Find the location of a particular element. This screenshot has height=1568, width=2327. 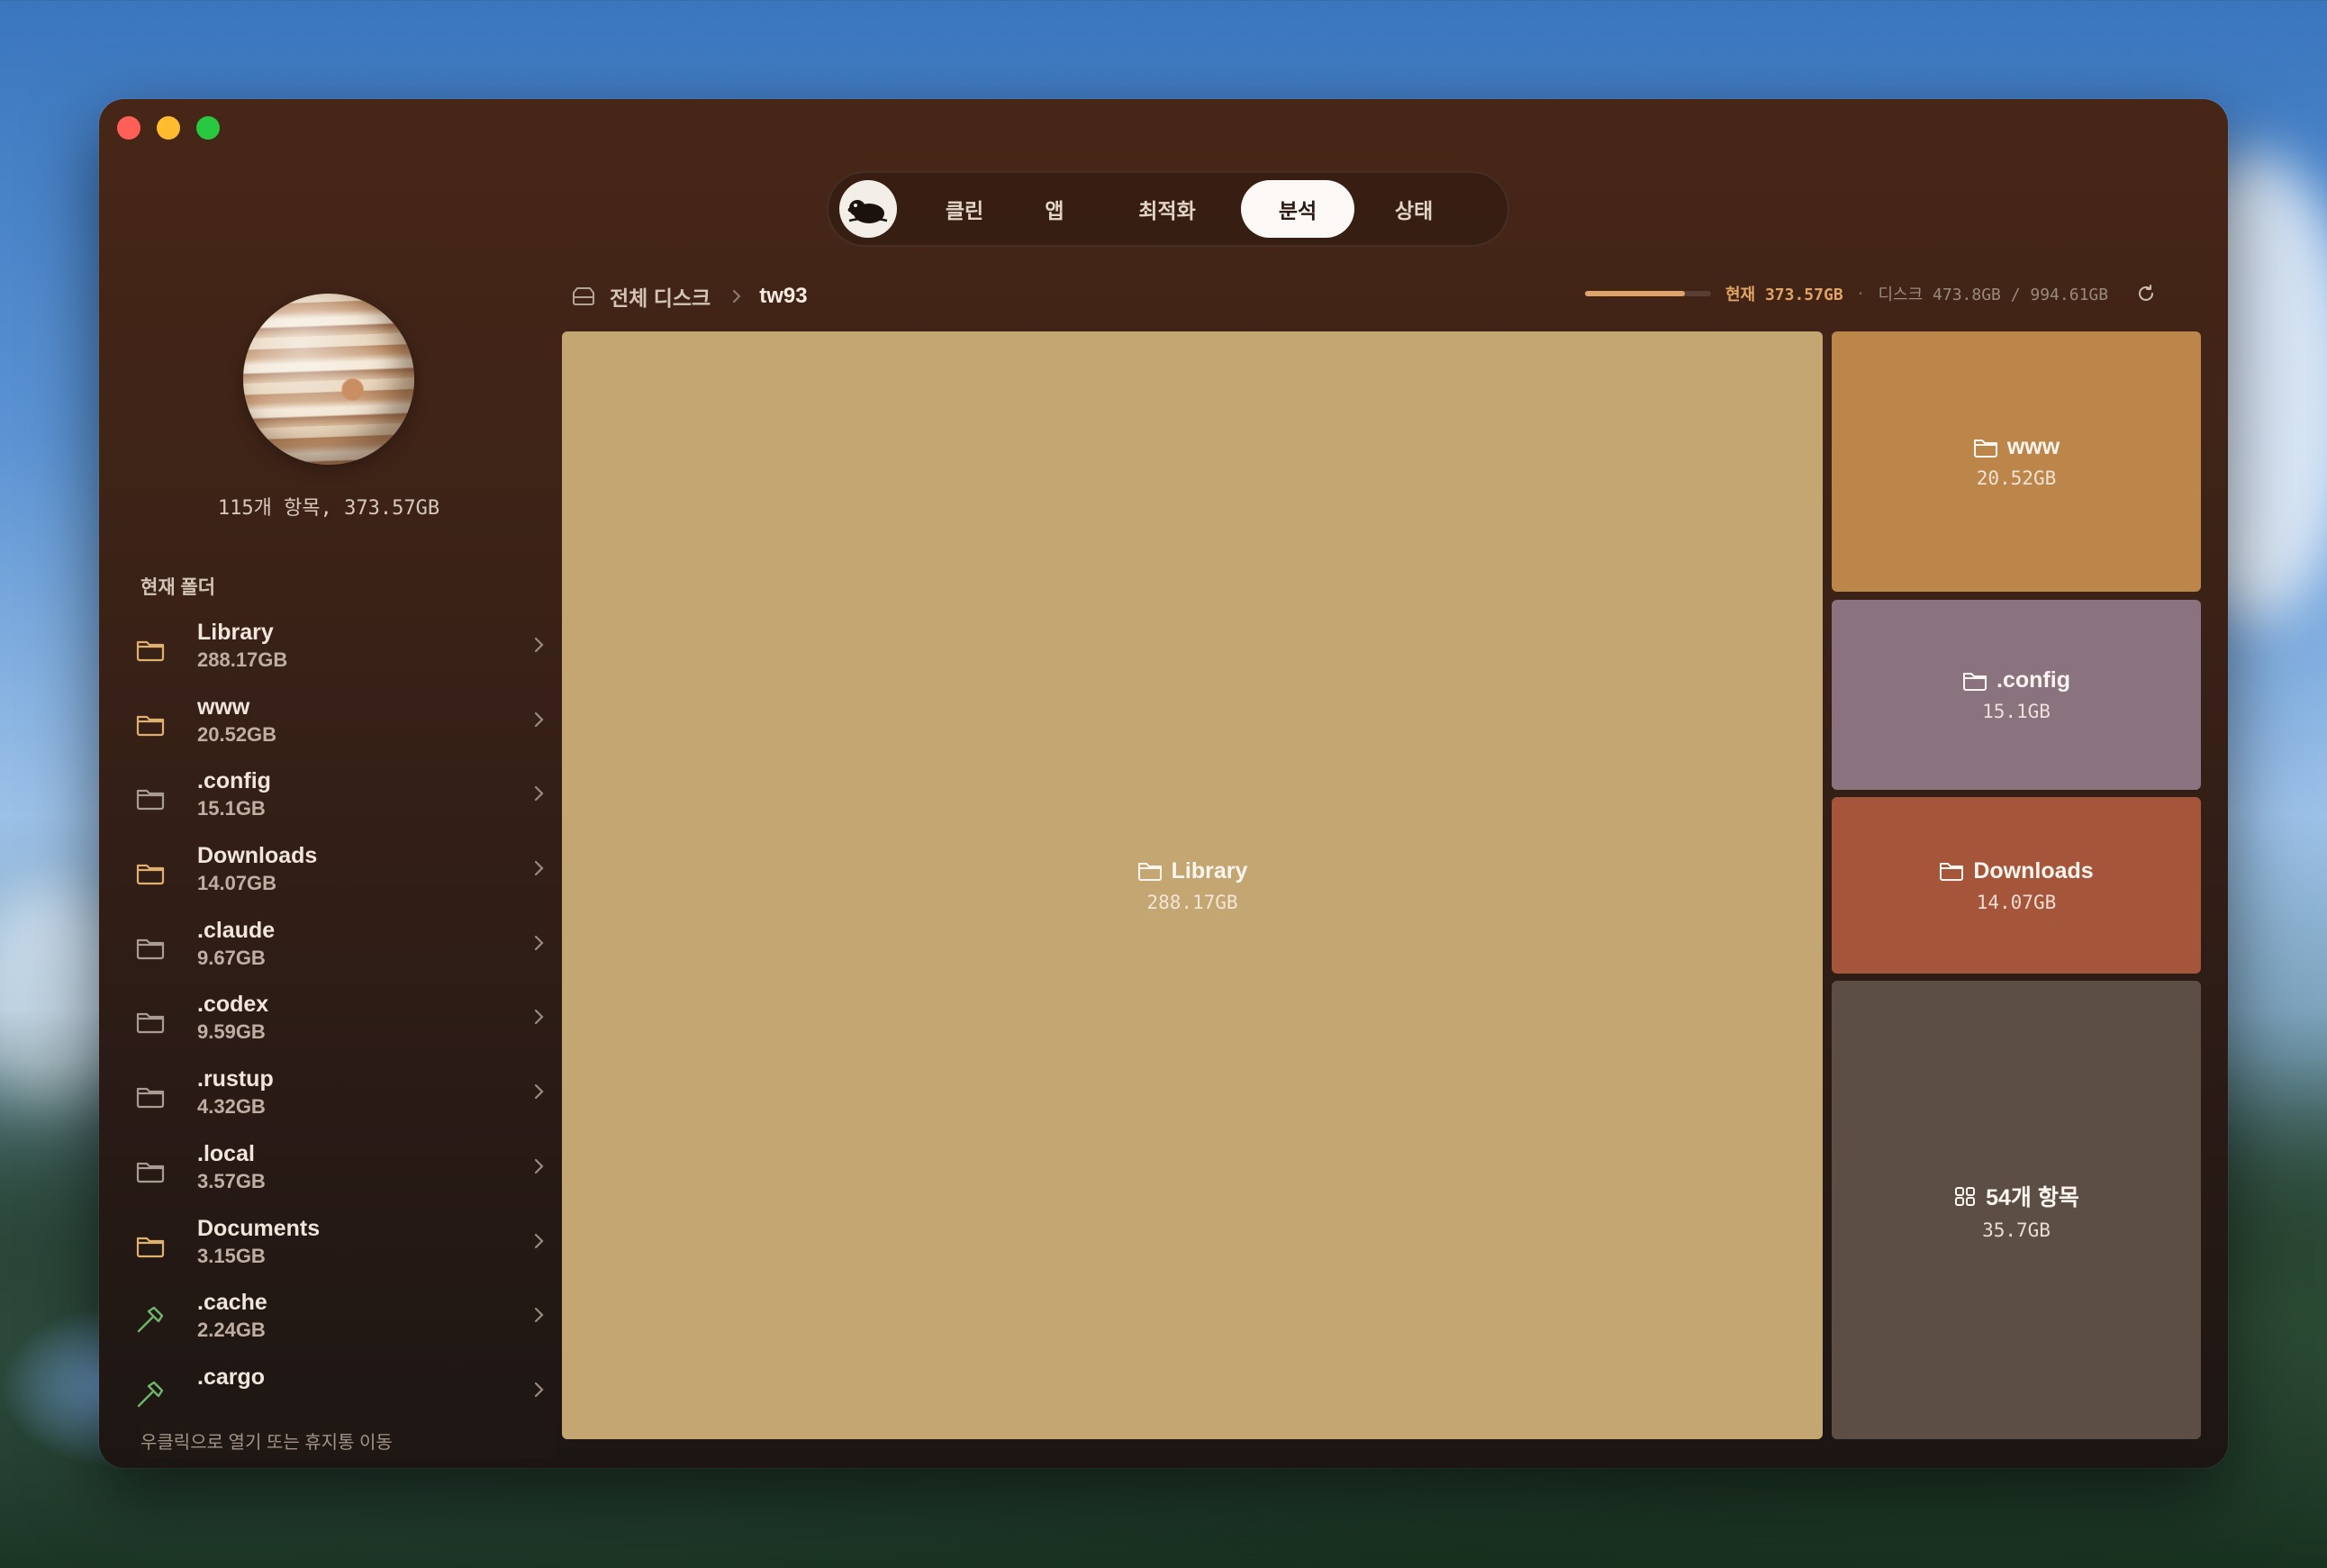

folder-list-item: .config 15.1GB is located at coordinates (346, 800).